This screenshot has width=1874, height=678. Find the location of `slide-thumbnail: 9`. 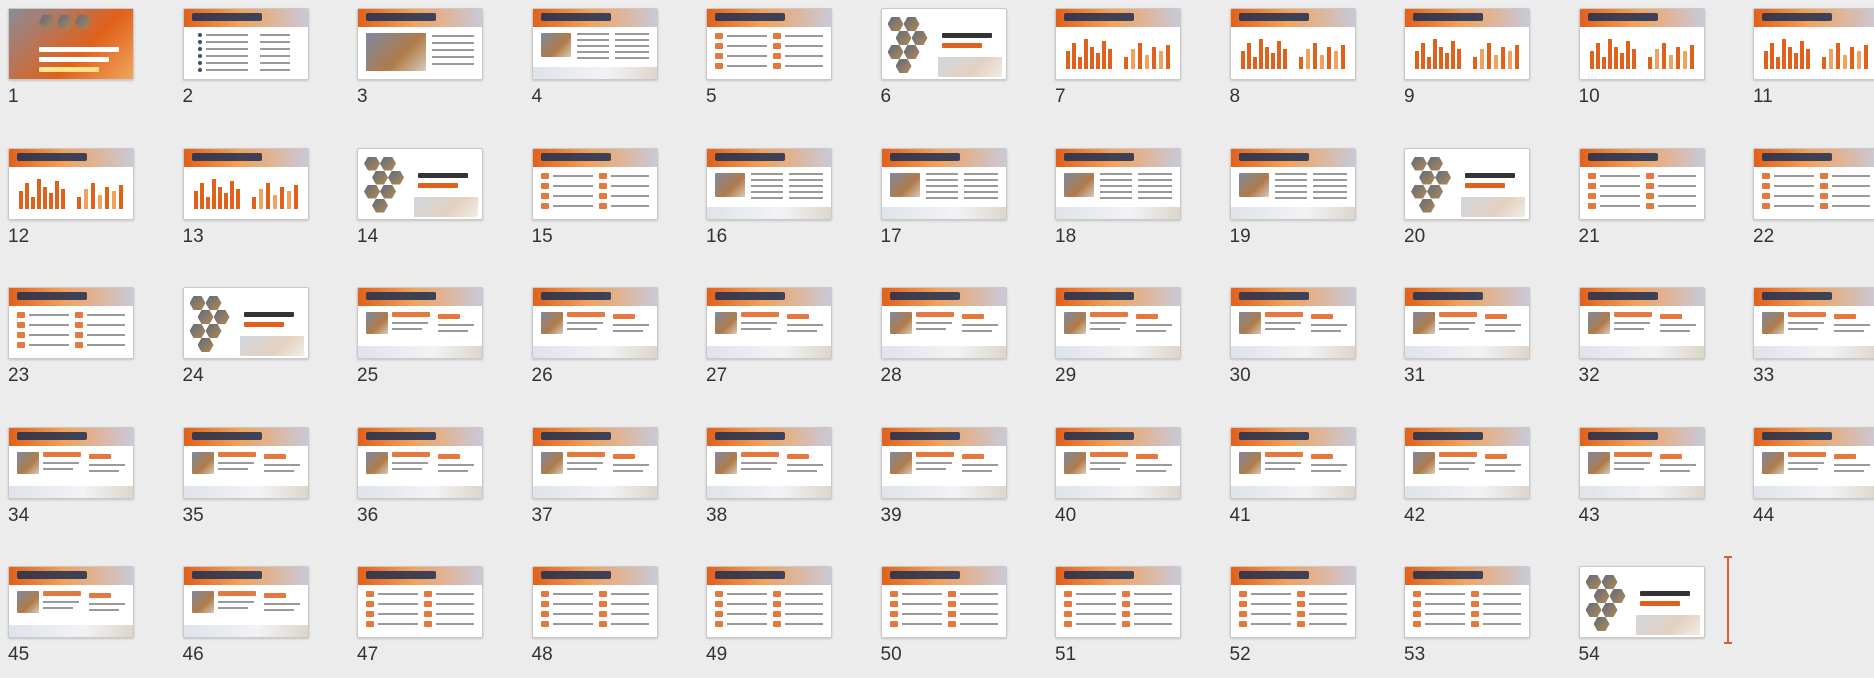

slide-thumbnail: 9 is located at coordinates (1476, 60).